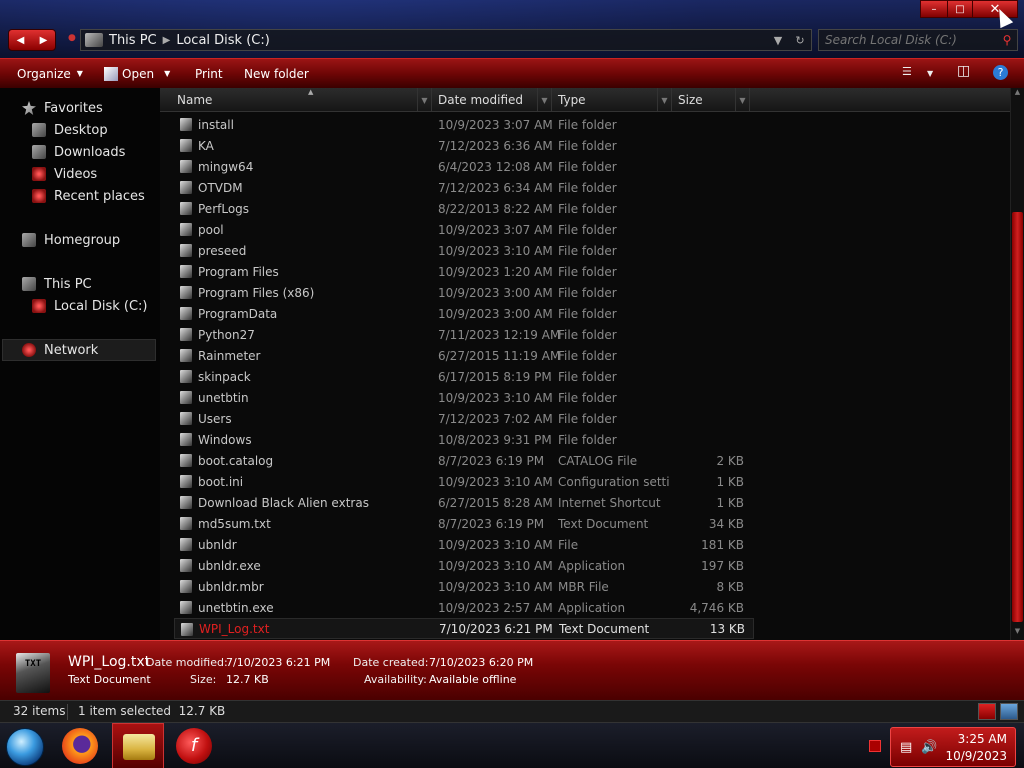 This screenshot has height=768, width=1024. I want to click on start-button, so click(25, 747).